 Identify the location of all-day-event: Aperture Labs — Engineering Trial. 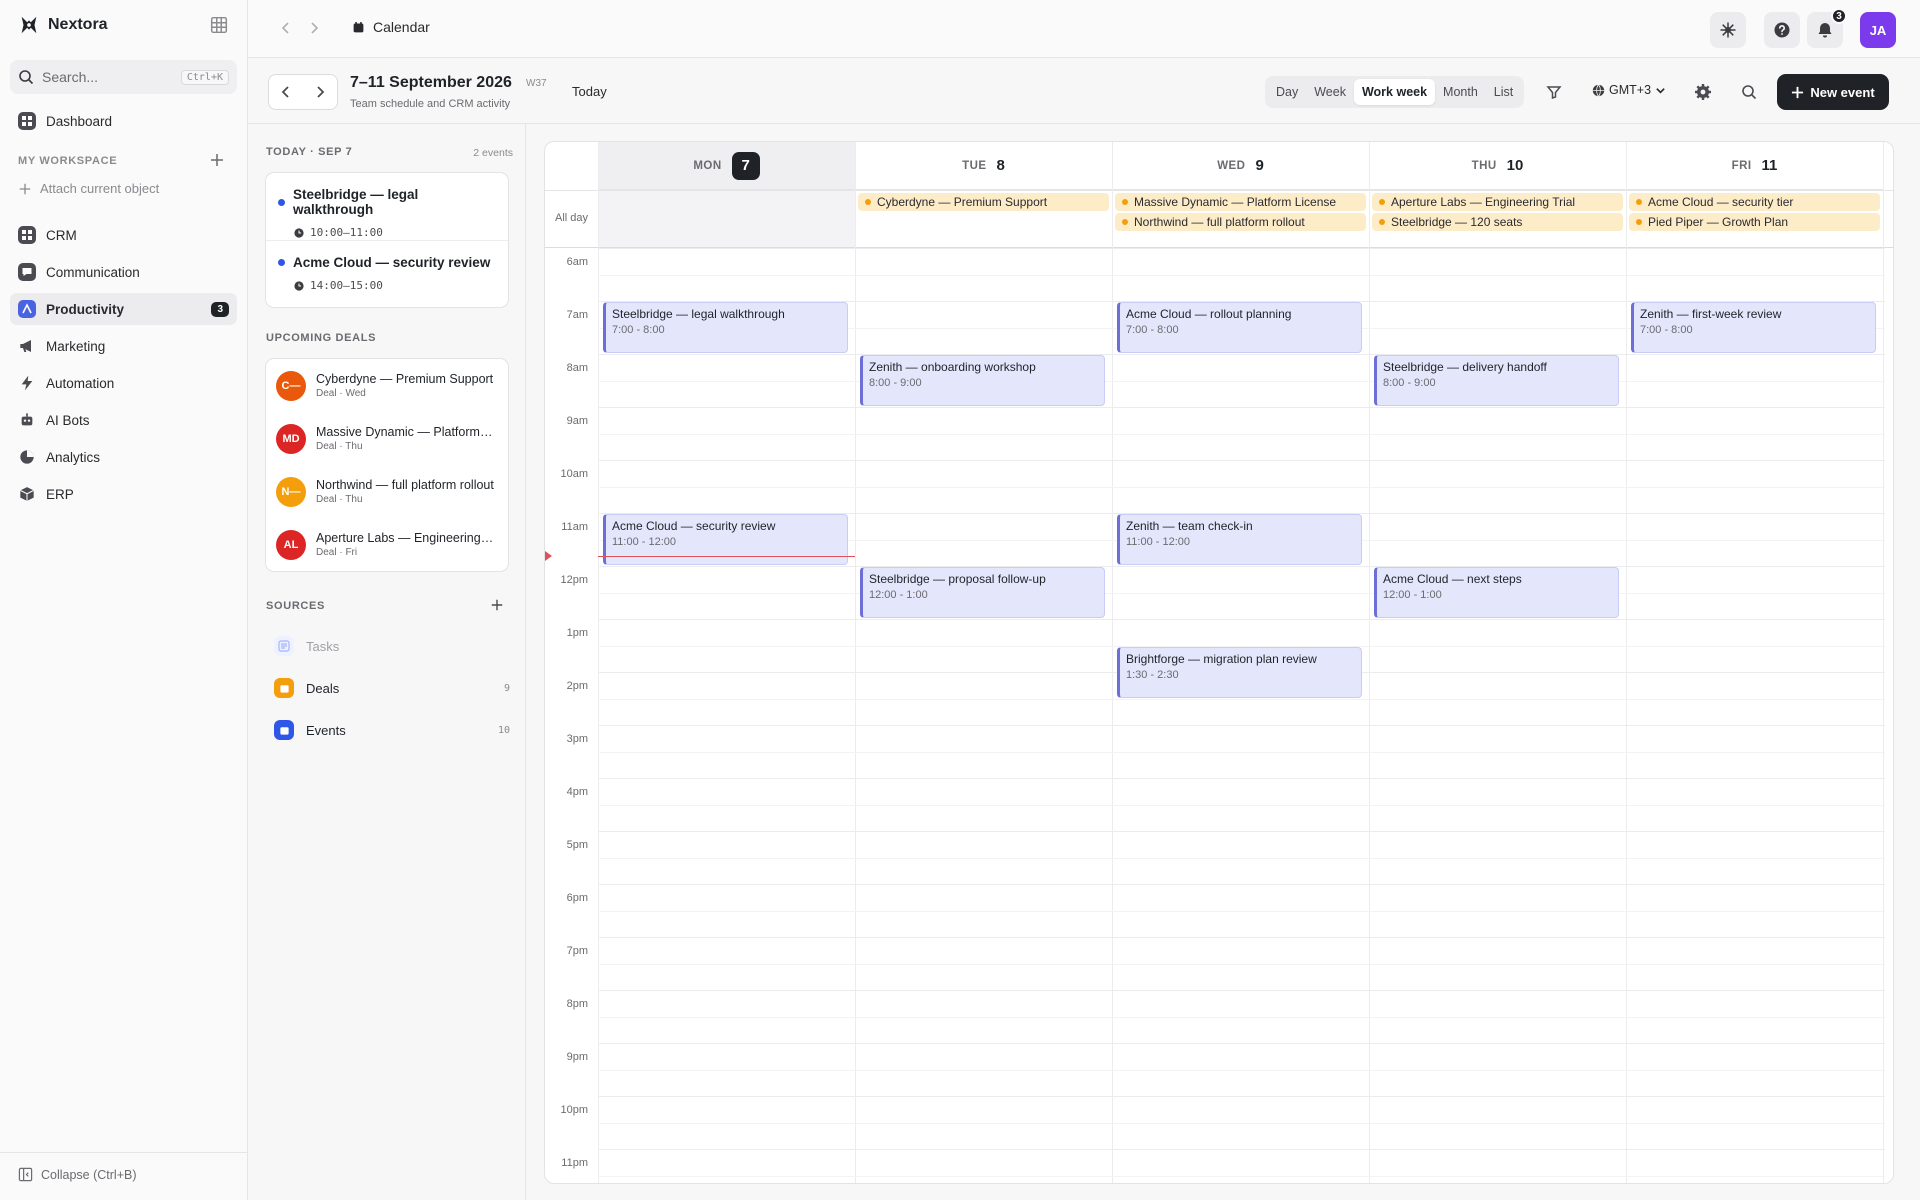
(1497, 202).